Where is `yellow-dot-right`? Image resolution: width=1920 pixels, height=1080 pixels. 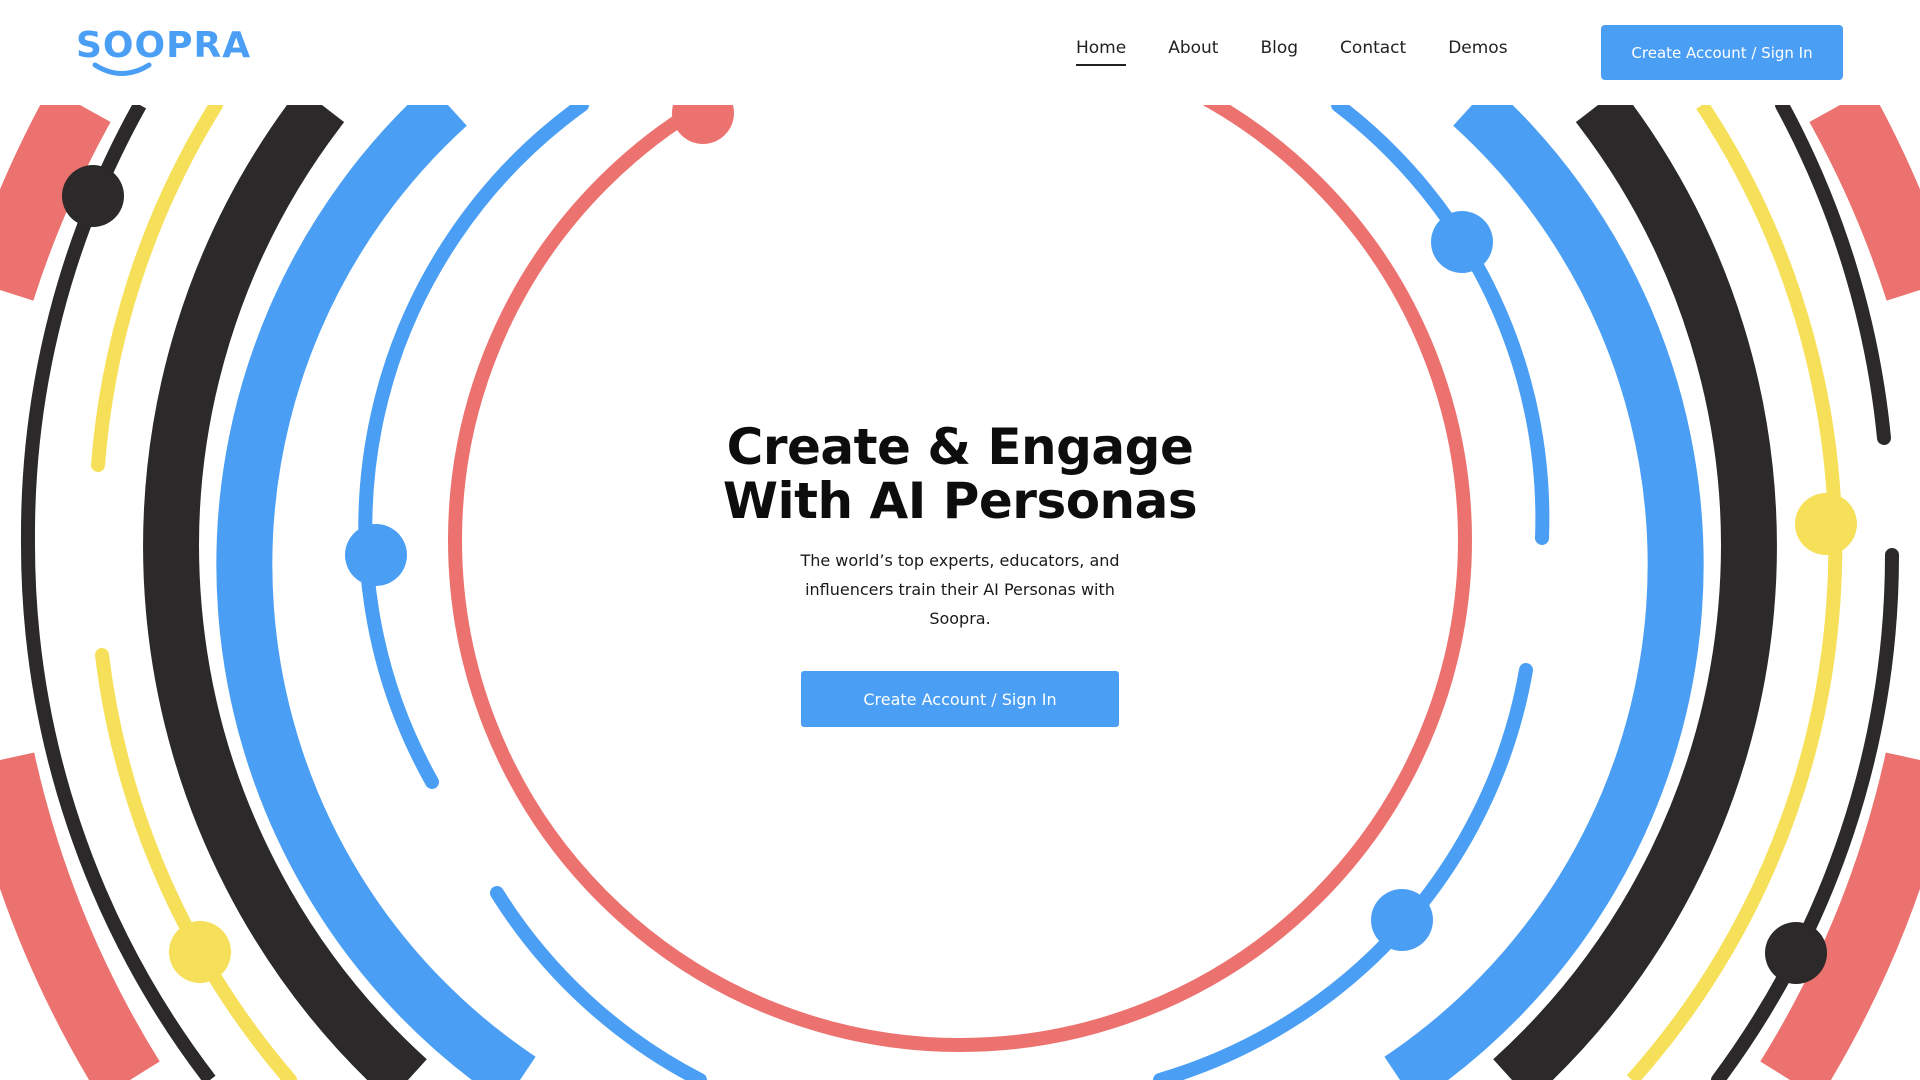 yellow-dot-right is located at coordinates (1826, 524).